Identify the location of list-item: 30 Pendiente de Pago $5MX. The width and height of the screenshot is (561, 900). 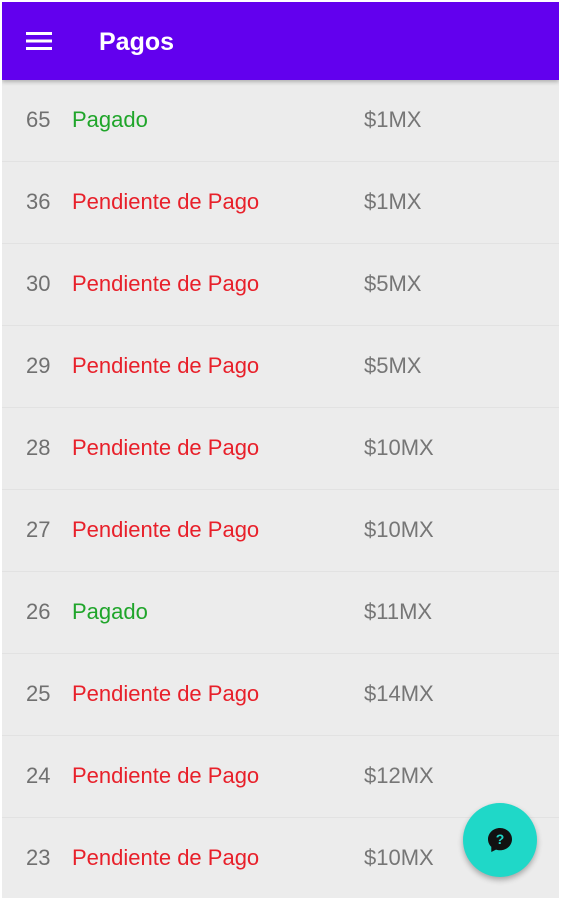
(280, 285).